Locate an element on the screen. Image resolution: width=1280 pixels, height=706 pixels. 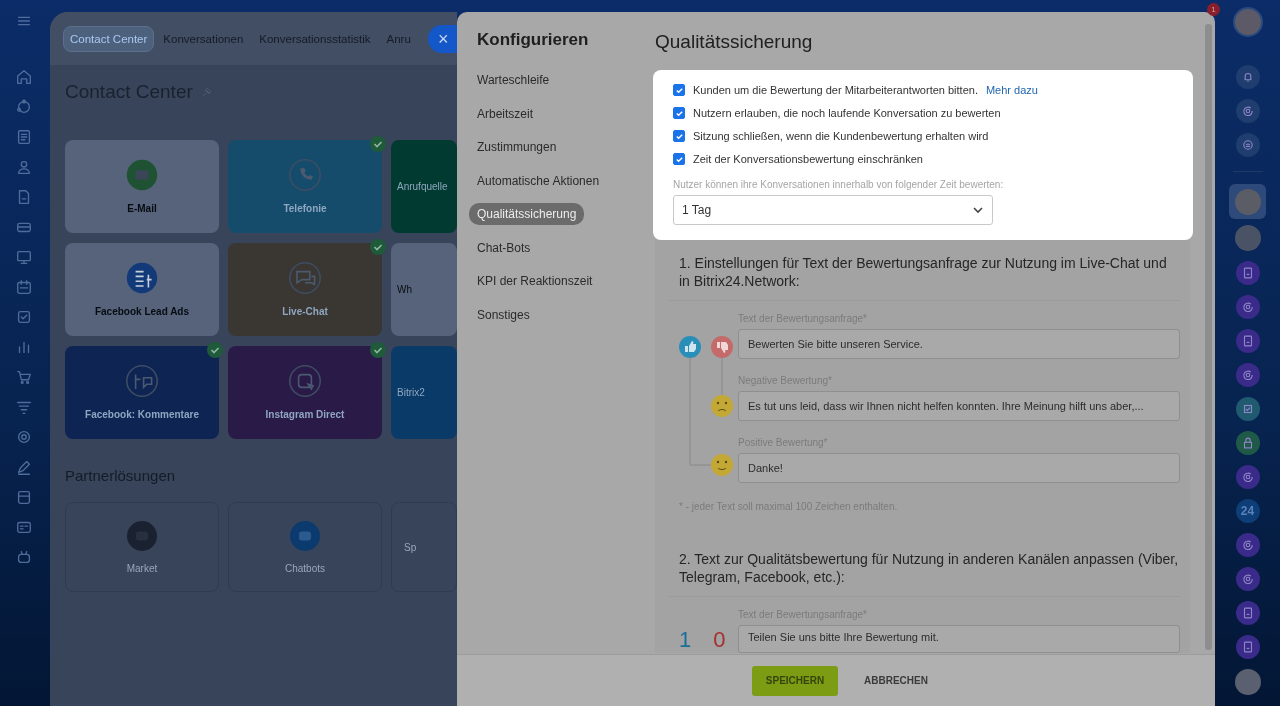
channel-tile: E-Mail is located at coordinates (142, 186).